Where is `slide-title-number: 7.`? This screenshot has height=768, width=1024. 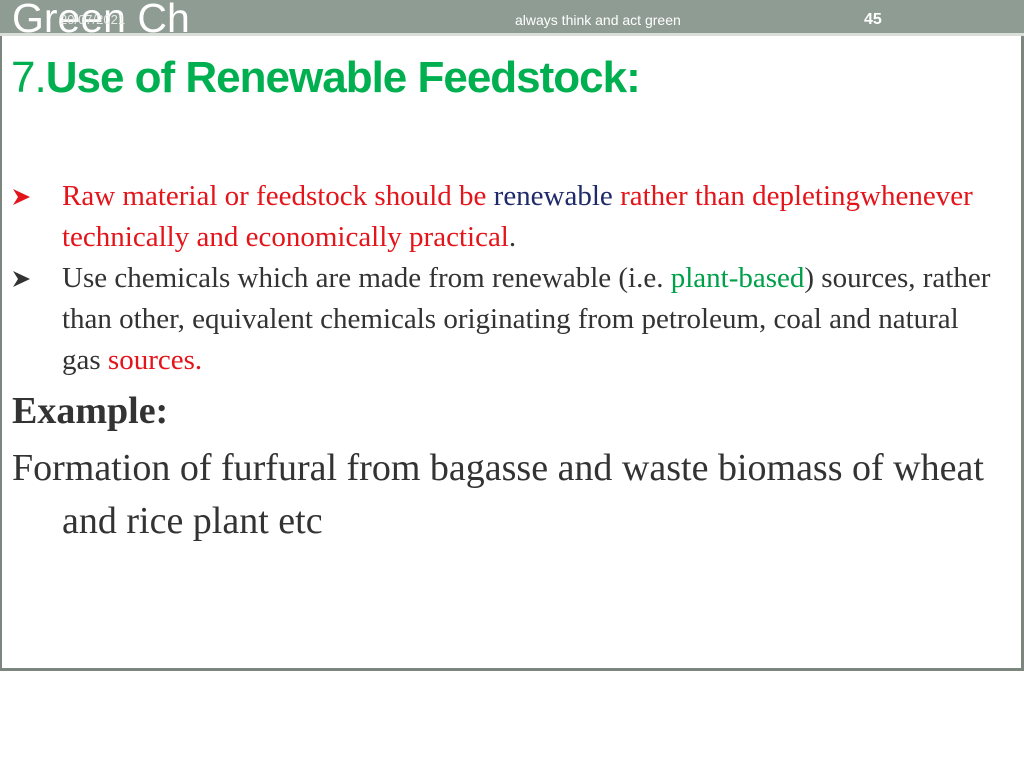 slide-title-number: 7. is located at coordinates (29, 77).